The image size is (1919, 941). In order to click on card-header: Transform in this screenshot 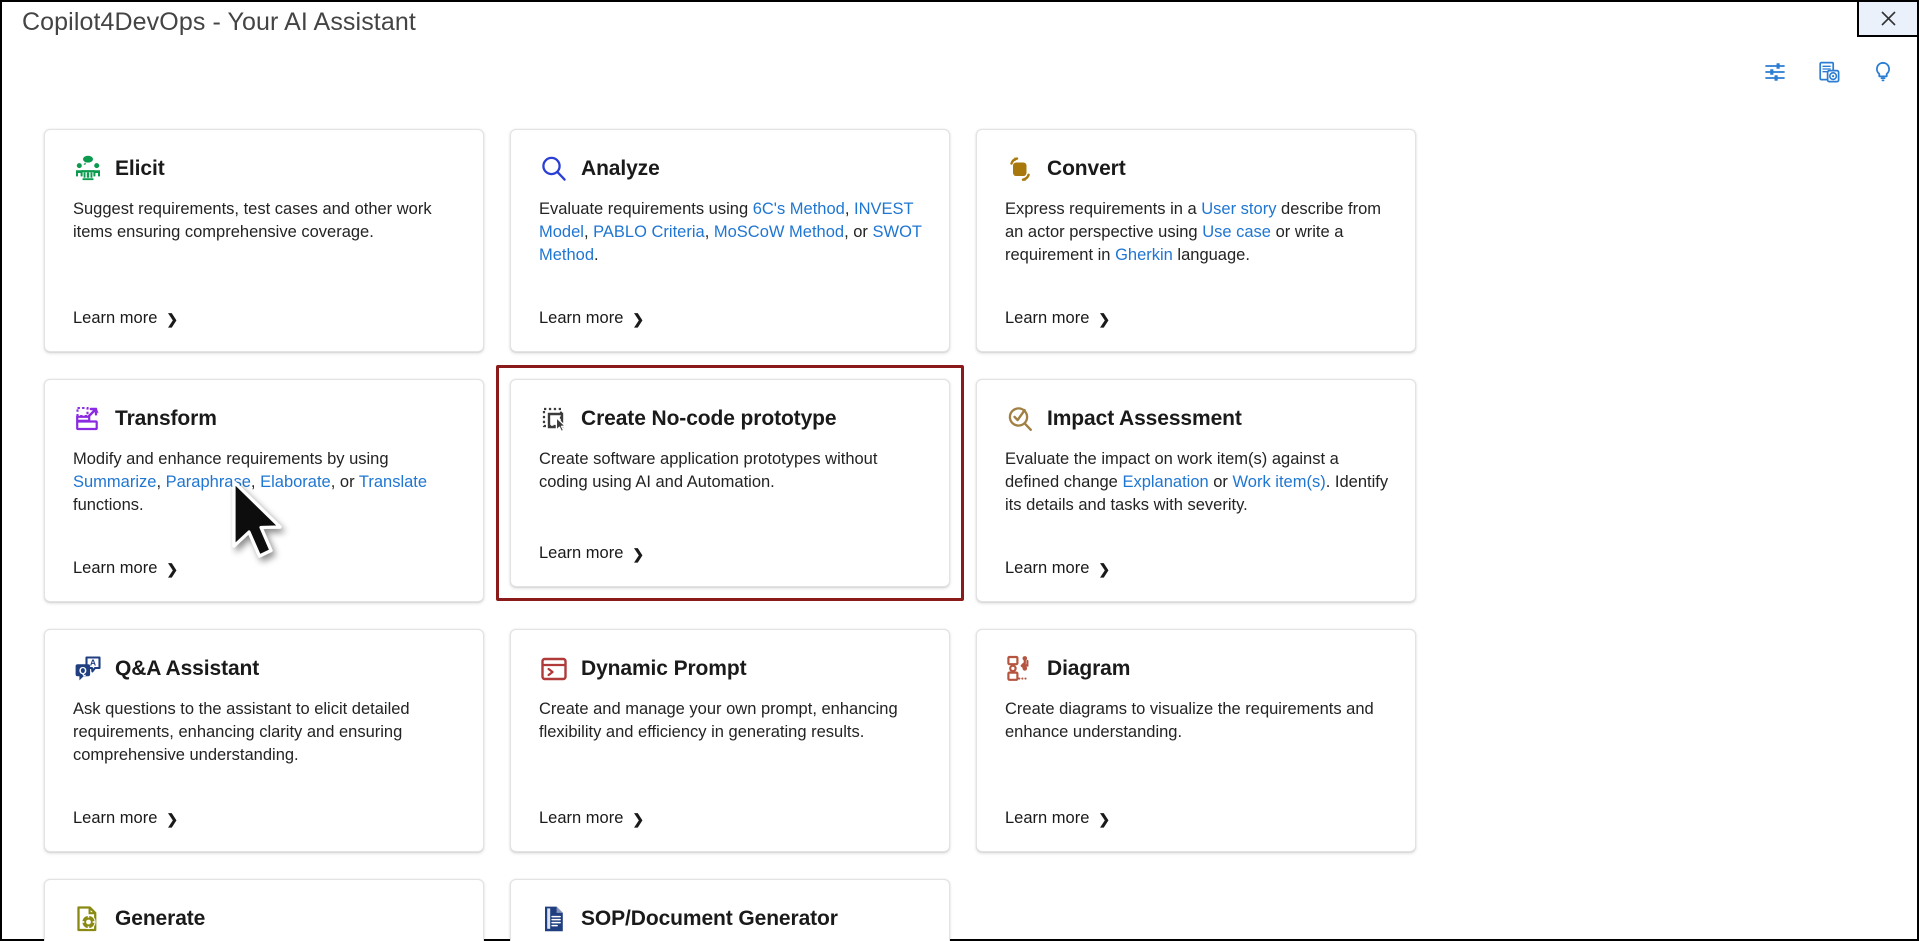, I will do `click(265, 419)`.